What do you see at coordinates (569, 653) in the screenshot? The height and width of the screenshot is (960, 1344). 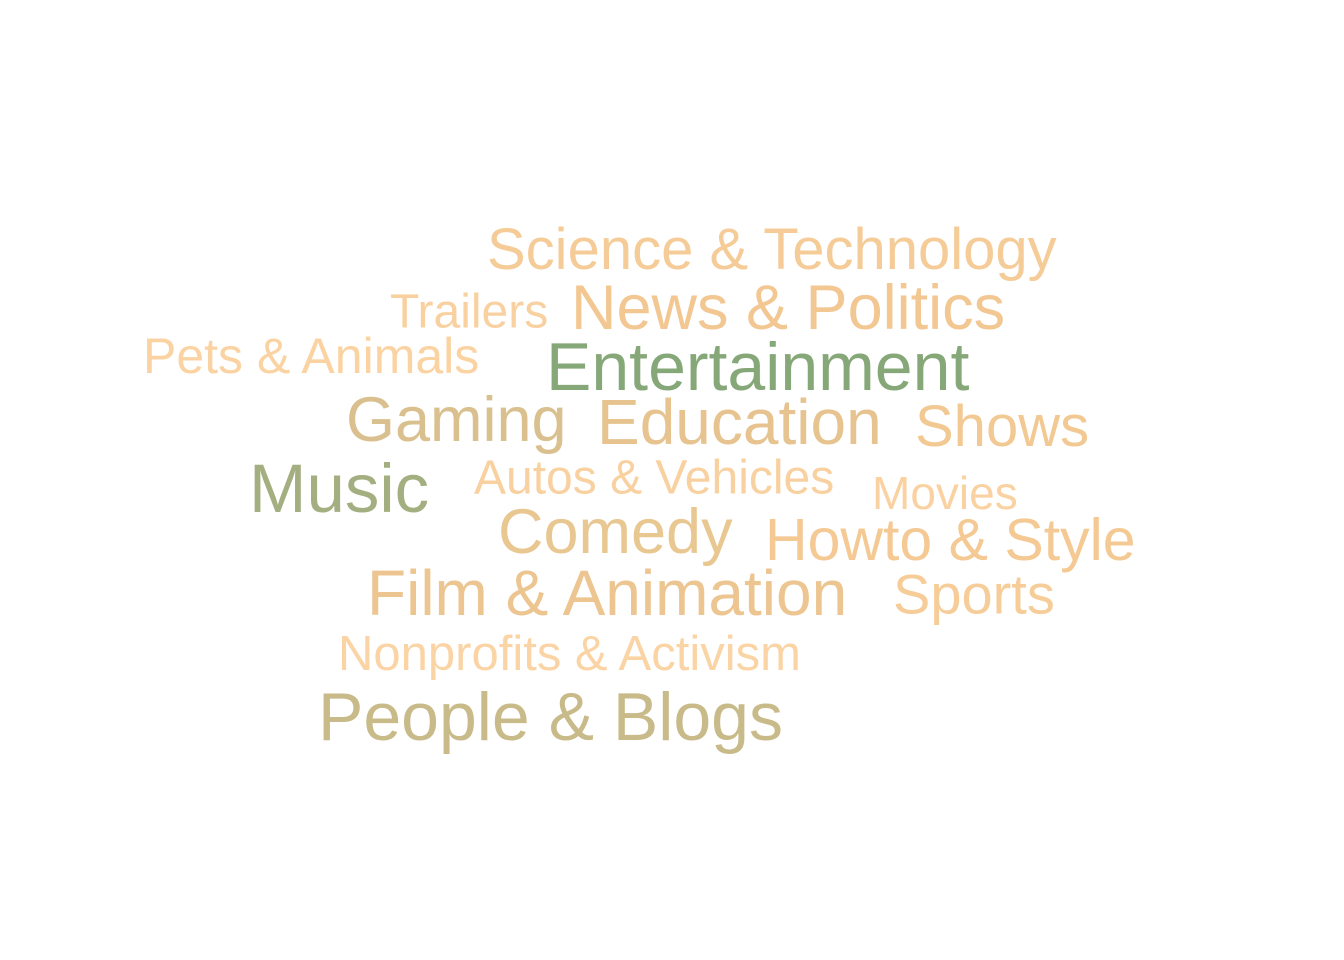 I see `word-nonprofits-activism: Nonprofits & Activism` at bounding box center [569, 653].